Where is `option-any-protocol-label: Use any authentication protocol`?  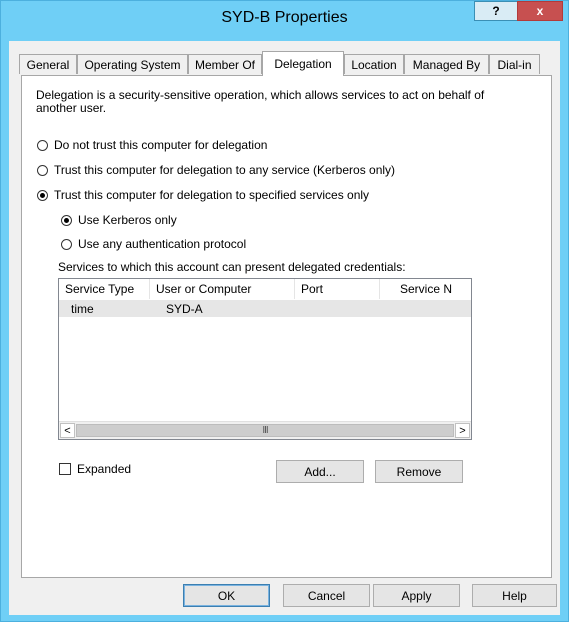 option-any-protocol-label: Use any authentication protocol is located at coordinates (162, 244).